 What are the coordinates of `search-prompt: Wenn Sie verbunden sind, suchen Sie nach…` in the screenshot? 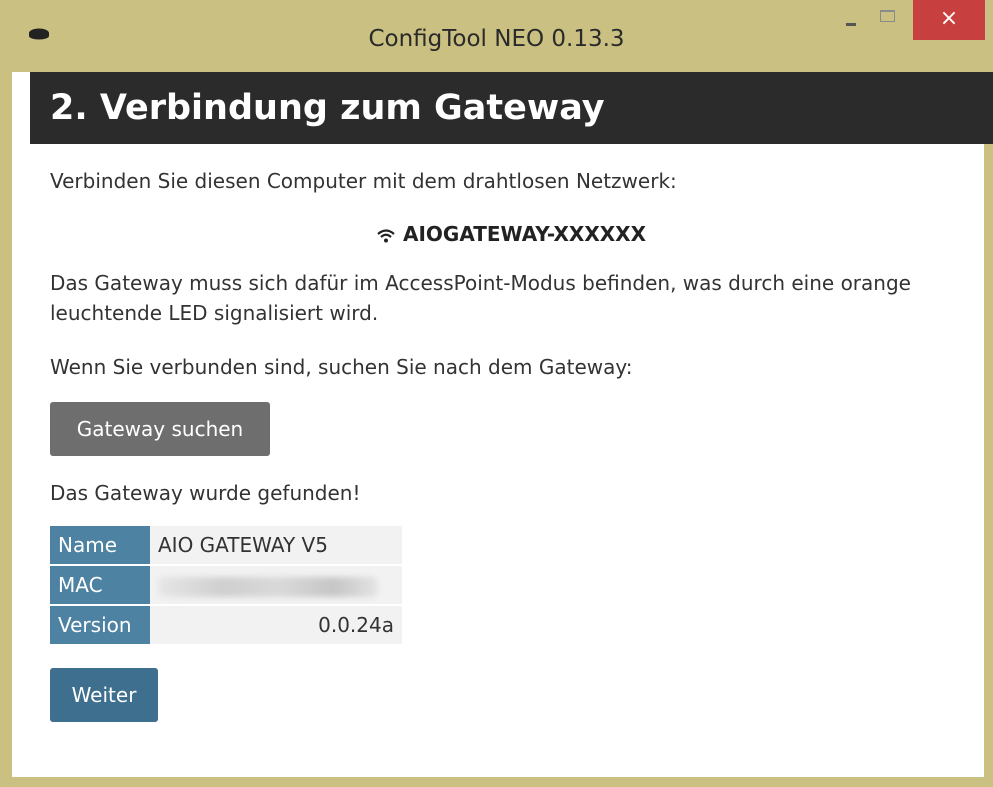 It's located at (341, 367).